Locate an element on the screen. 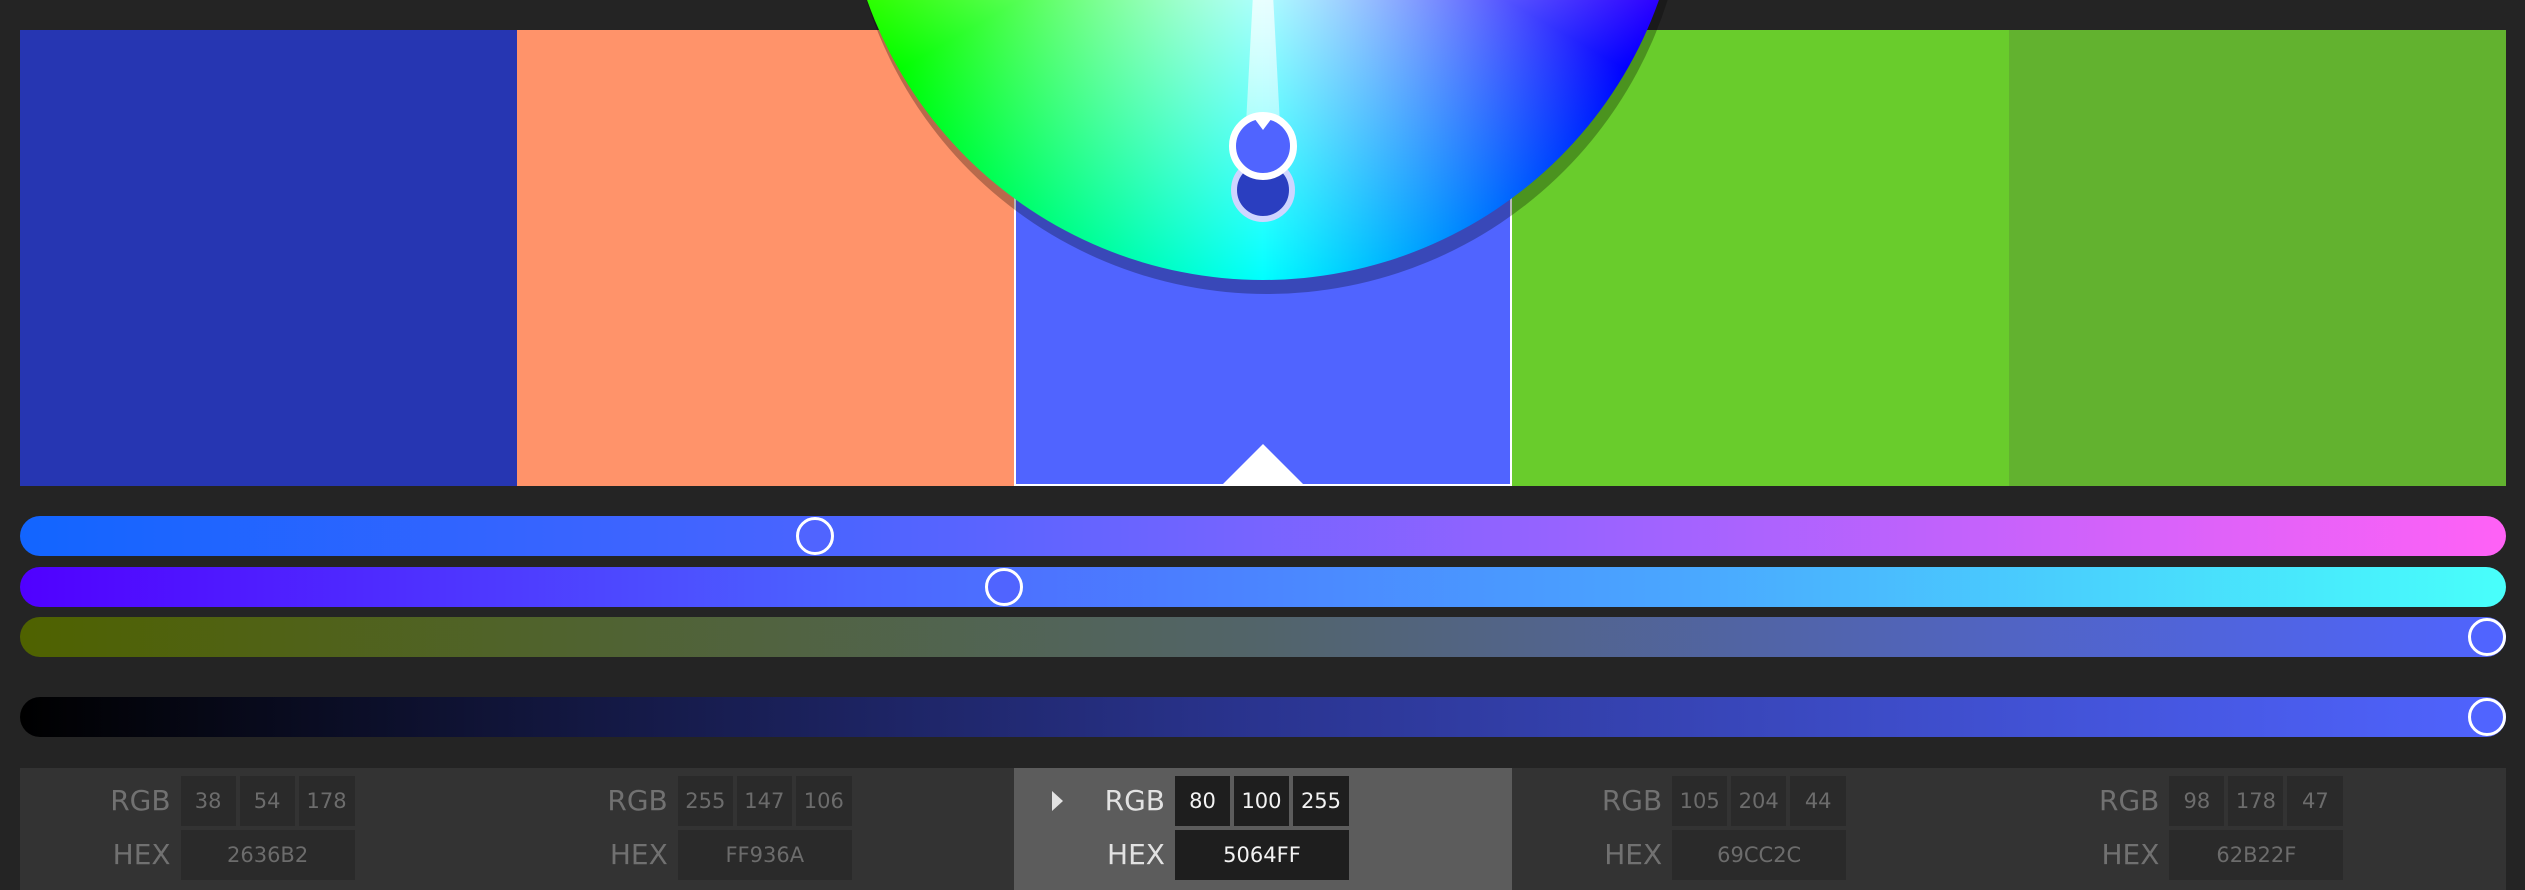 The image size is (2525, 890). hex-value-field: FF936A is located at coordinates (764, 855).